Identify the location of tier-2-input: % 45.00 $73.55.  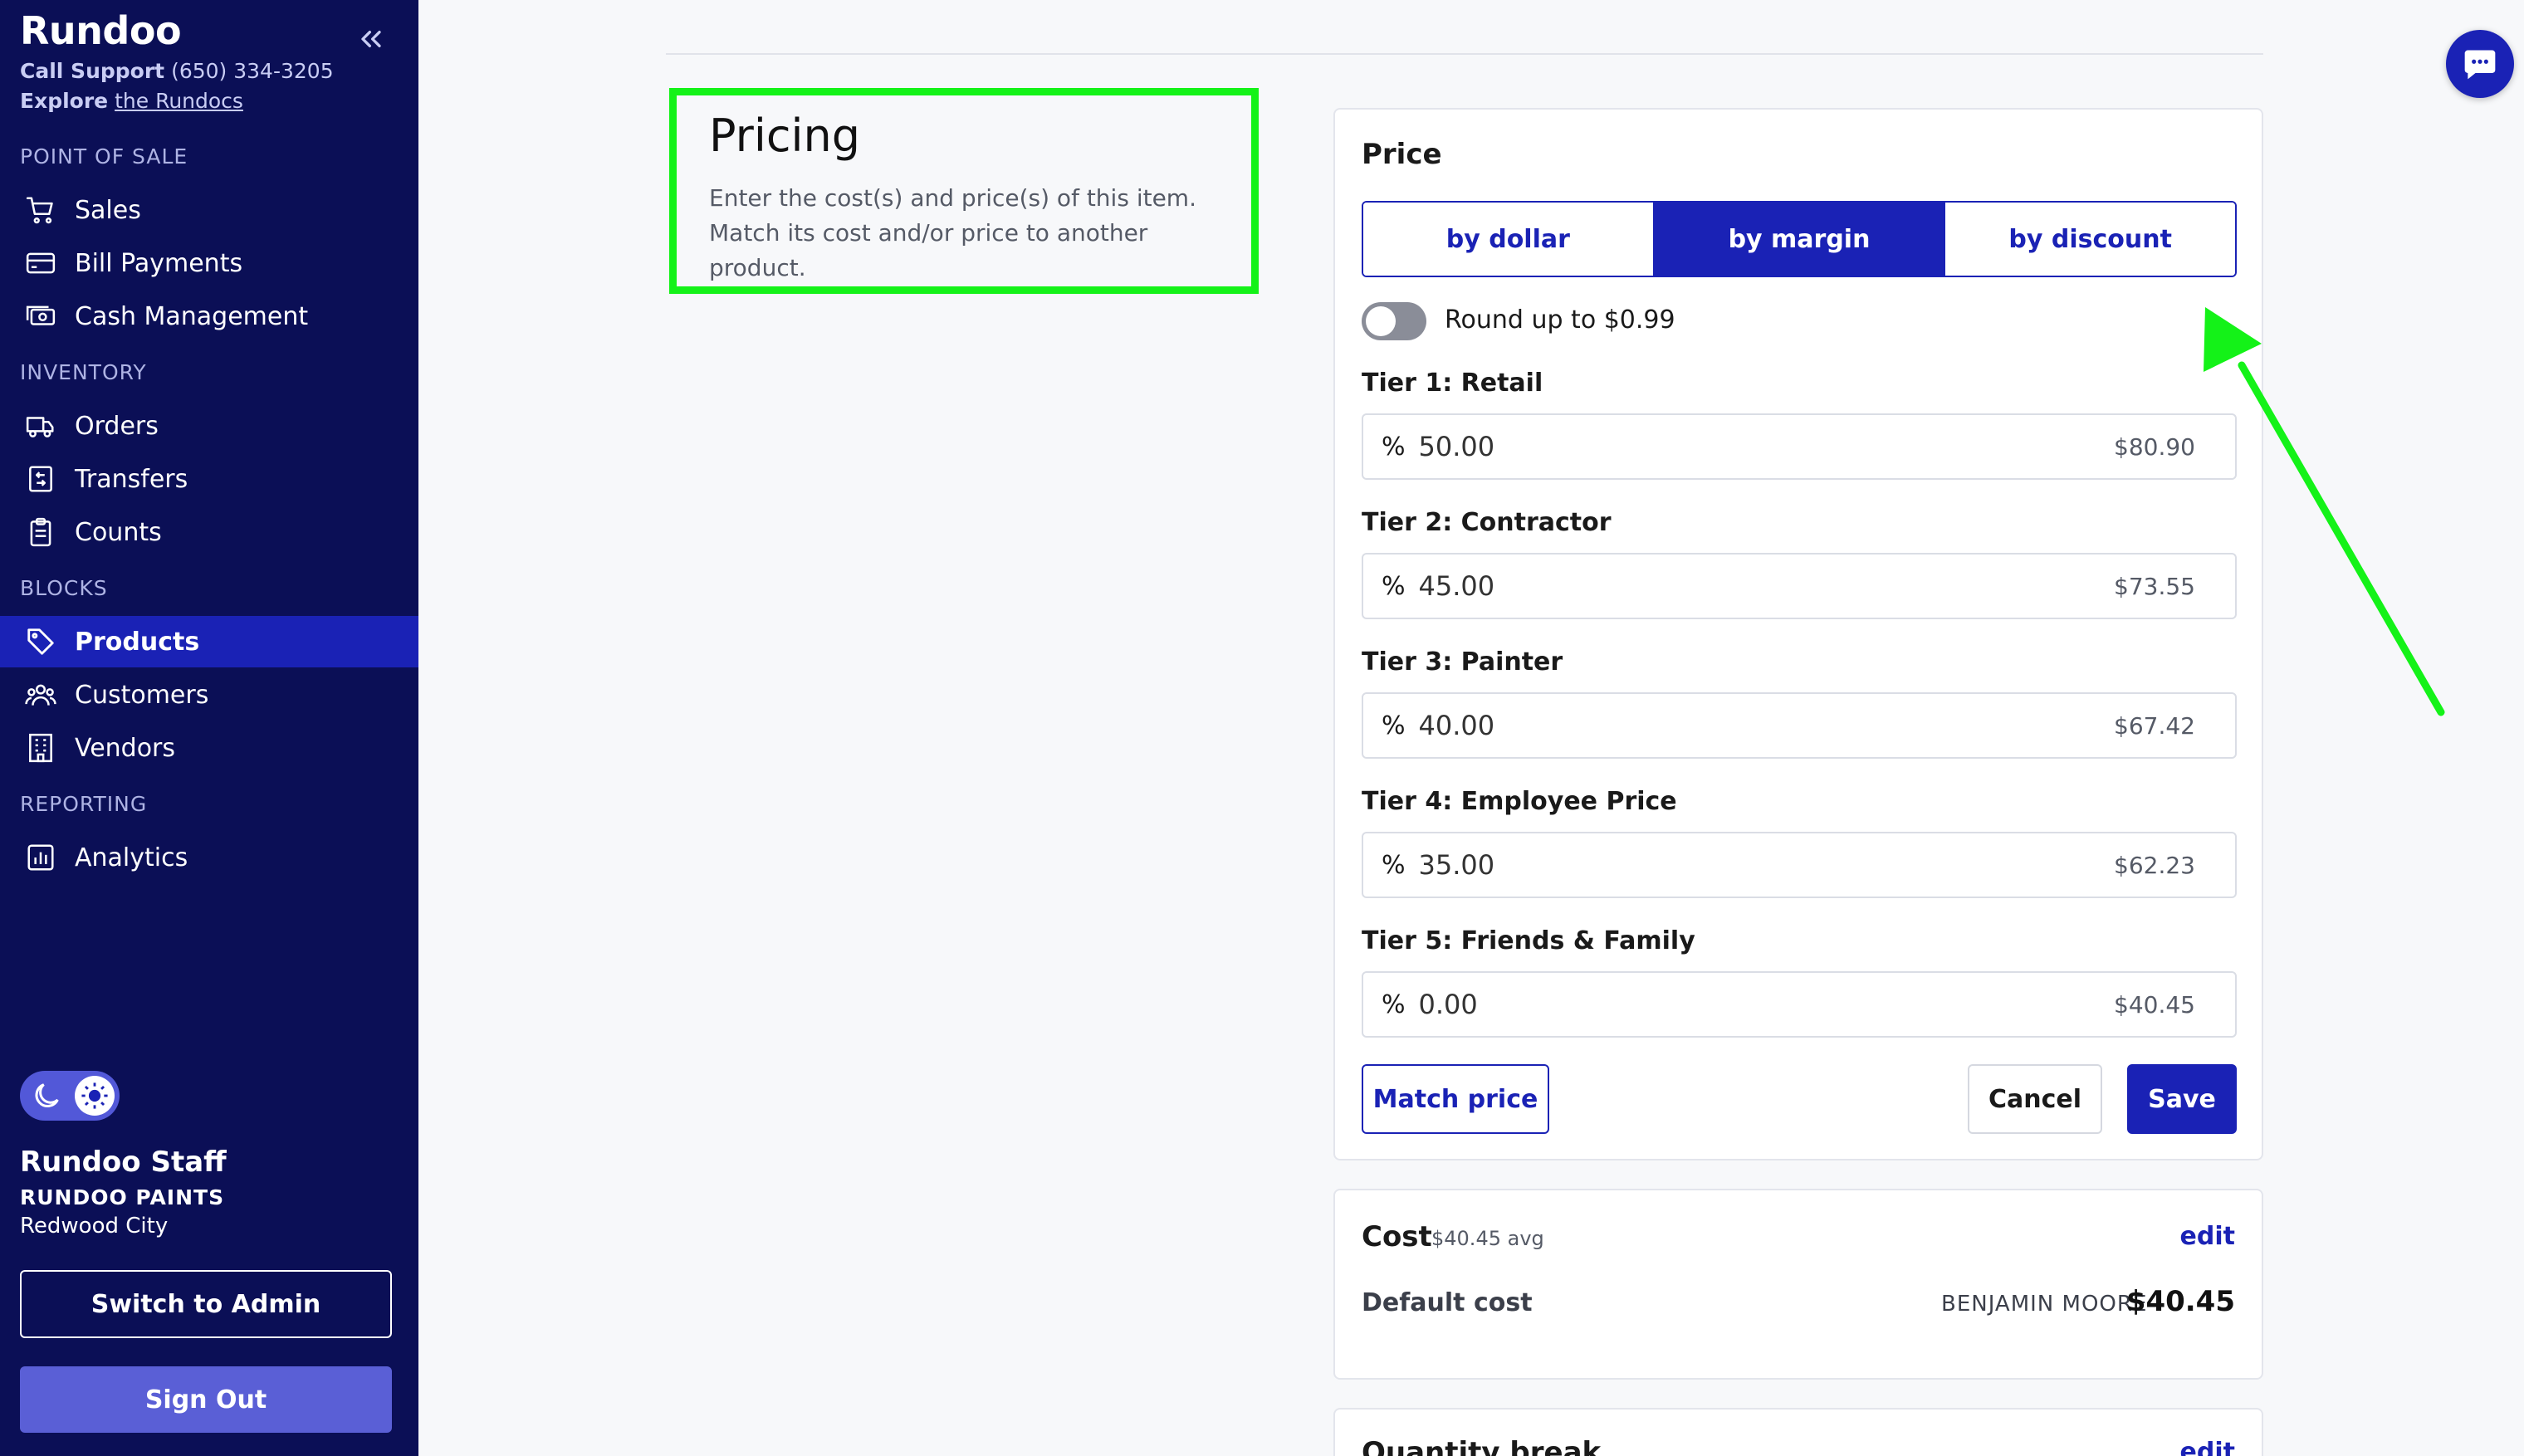
(1799, 586).